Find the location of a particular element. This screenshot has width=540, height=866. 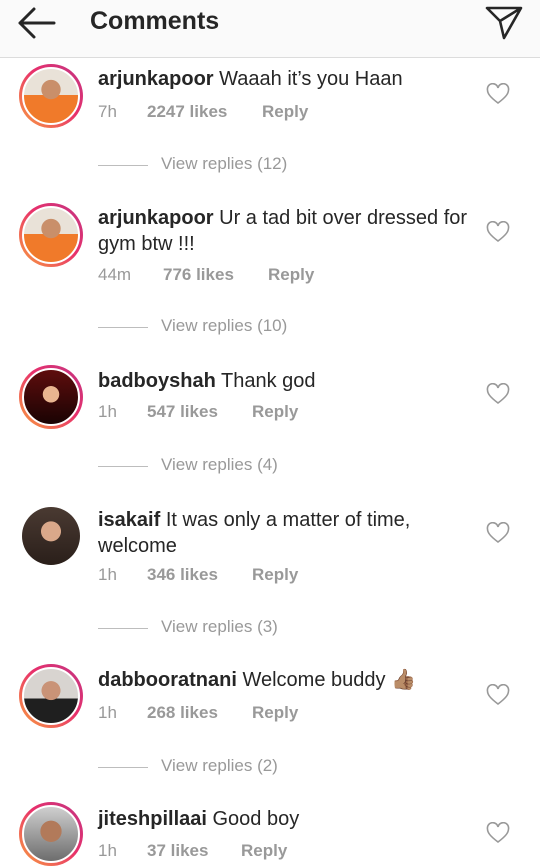

comment-username: isakaif is located at coordinates (129, 520).